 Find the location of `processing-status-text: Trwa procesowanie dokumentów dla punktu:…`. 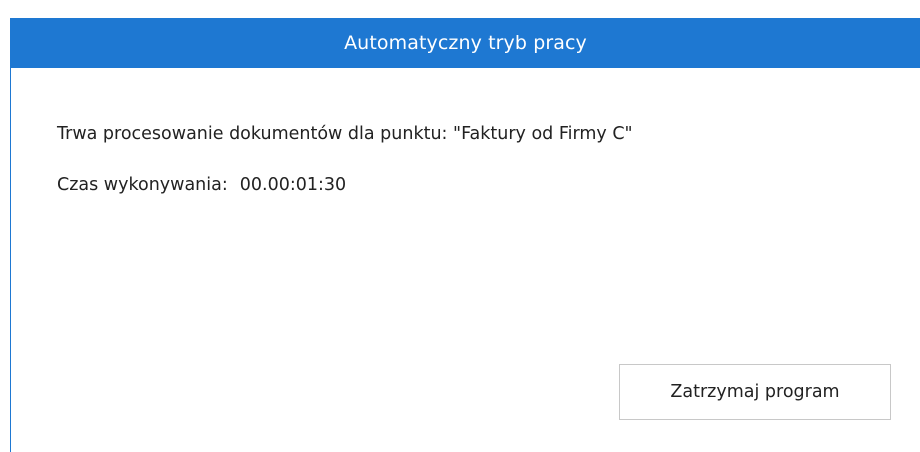

processing-status-text: Trwa procesowanie dokumentów dla punktu:… is located at coordinates (345, 134).